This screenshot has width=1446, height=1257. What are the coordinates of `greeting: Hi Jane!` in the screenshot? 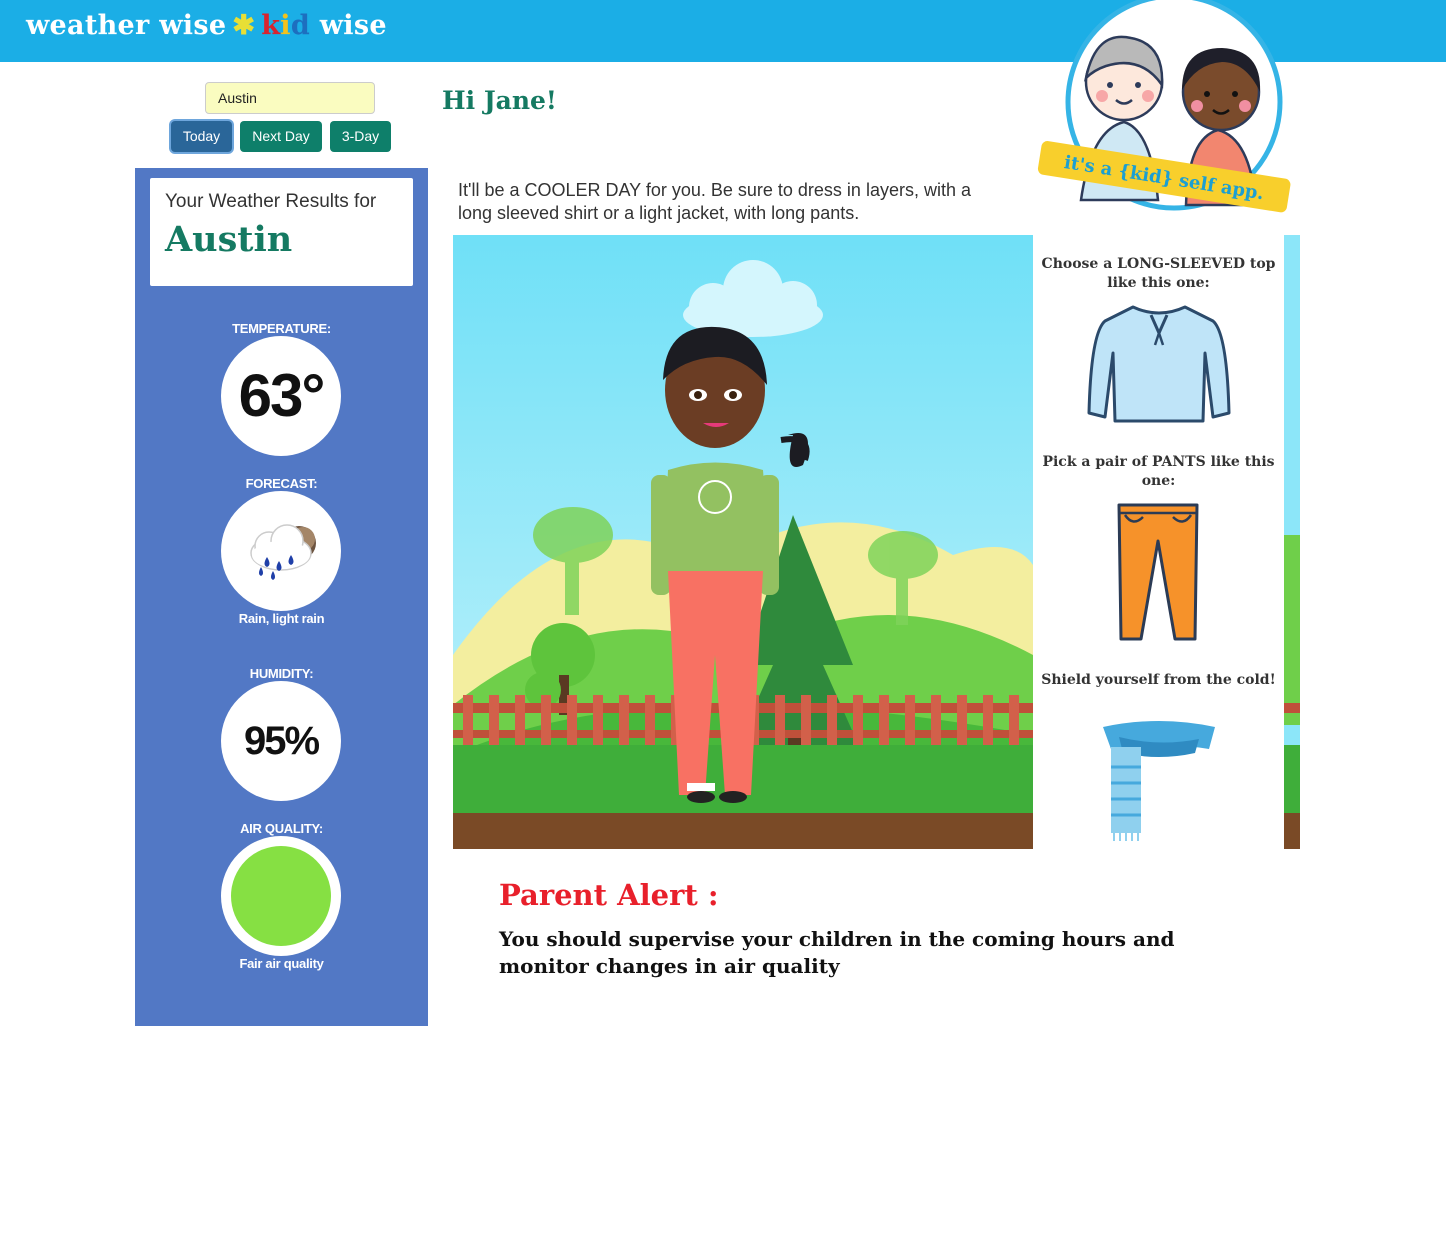 It's located at (499, 100).